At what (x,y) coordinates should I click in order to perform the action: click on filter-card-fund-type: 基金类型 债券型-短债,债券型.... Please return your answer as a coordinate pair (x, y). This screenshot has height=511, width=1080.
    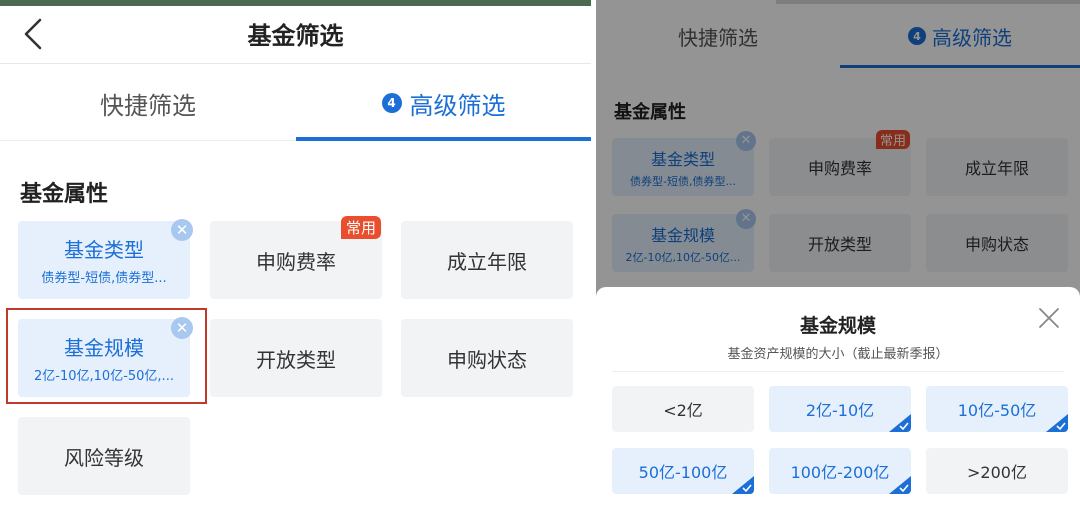
    Looking at the image, I should click on (104, 260).